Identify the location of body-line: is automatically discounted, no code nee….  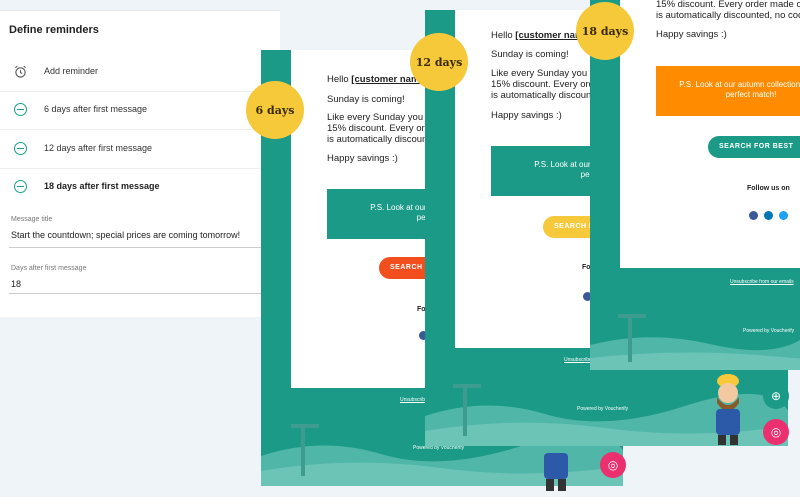
(728, 15).